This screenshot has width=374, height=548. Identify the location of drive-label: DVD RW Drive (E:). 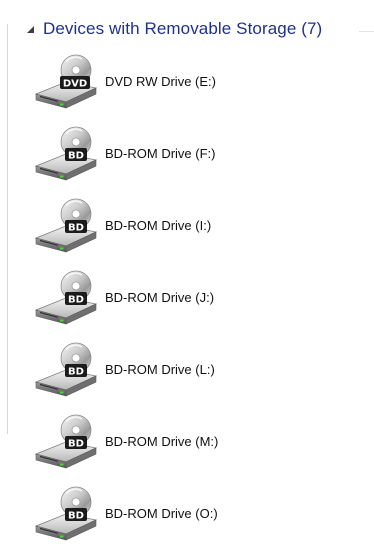
(160, 81).